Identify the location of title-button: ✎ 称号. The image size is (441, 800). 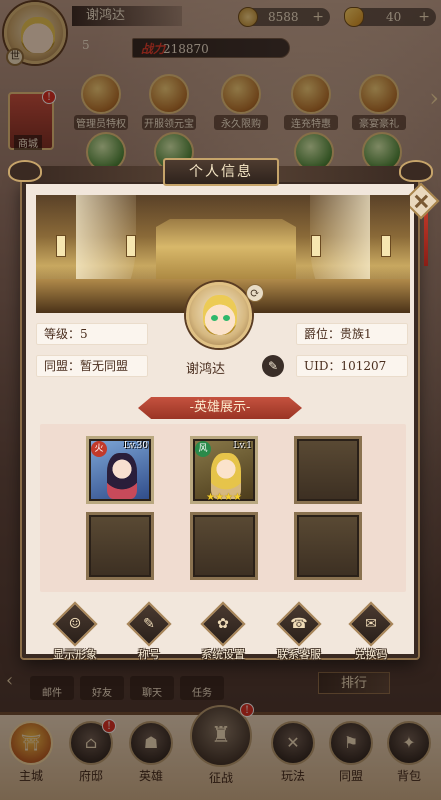
(149, 631).